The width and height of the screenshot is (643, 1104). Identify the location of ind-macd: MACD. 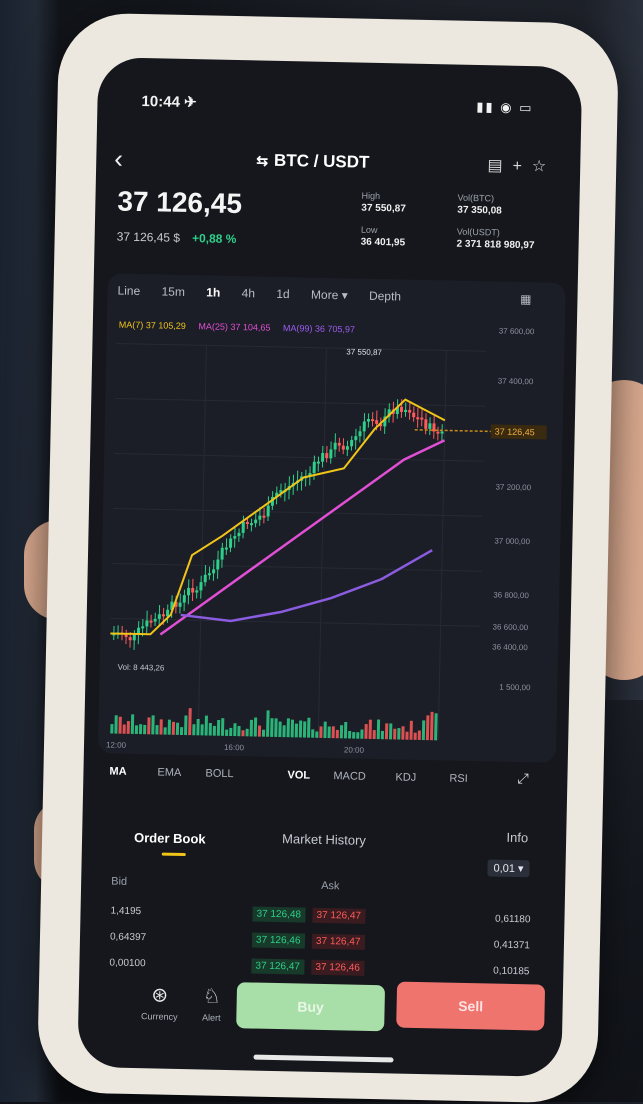
(349, 776).